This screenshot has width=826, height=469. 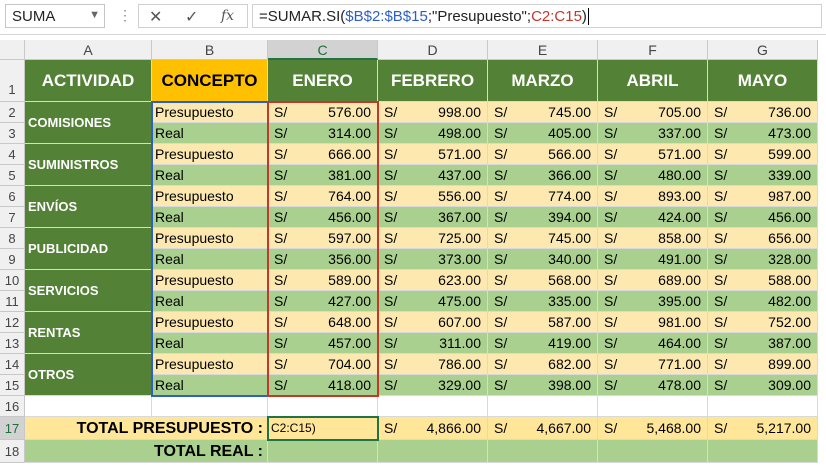 What do you see at coordinates (323, 81) in the screenshot?
I see `header-month-enero: ENERO` at bounding box center [323, 81].